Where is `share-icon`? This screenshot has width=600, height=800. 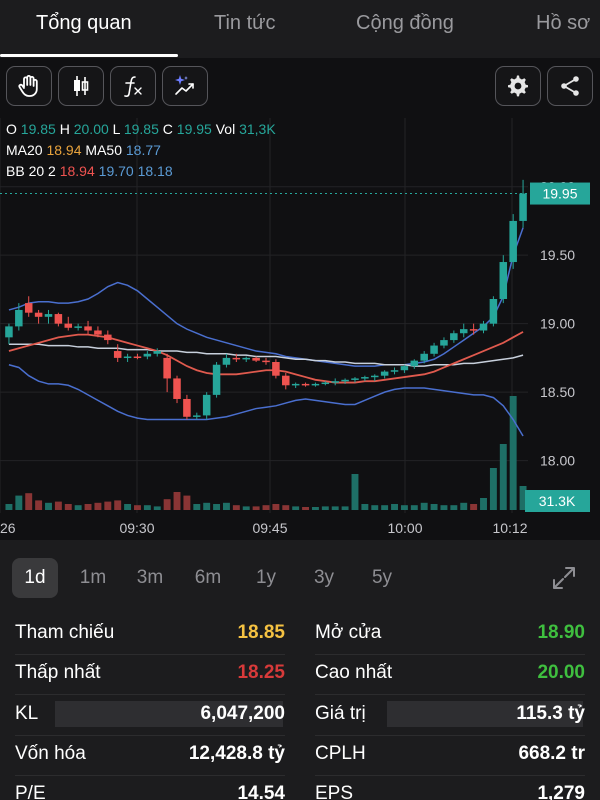
share-icon is located at coordinates (570, 86).